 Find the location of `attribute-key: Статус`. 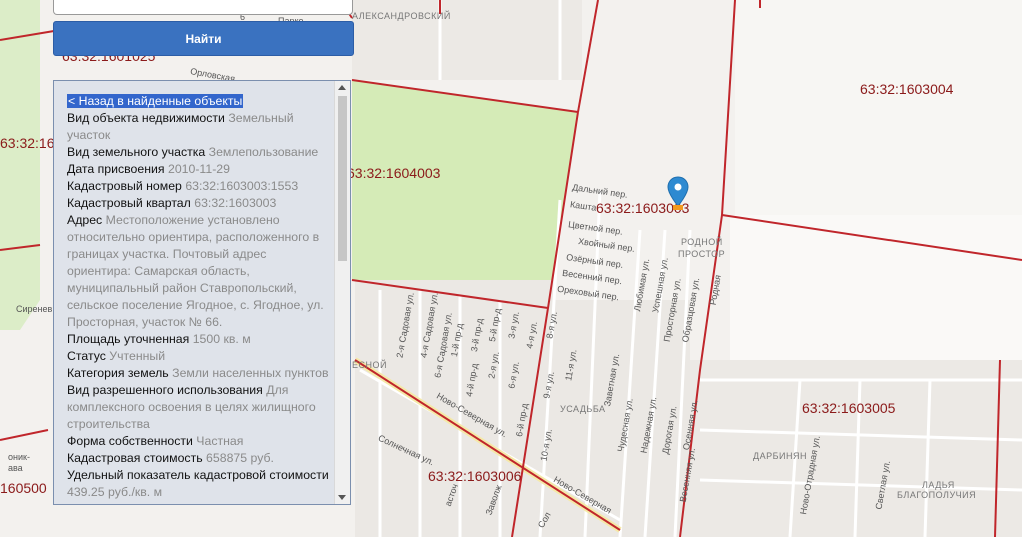

attribute-key: Статус is located at coordinates (86, 356).